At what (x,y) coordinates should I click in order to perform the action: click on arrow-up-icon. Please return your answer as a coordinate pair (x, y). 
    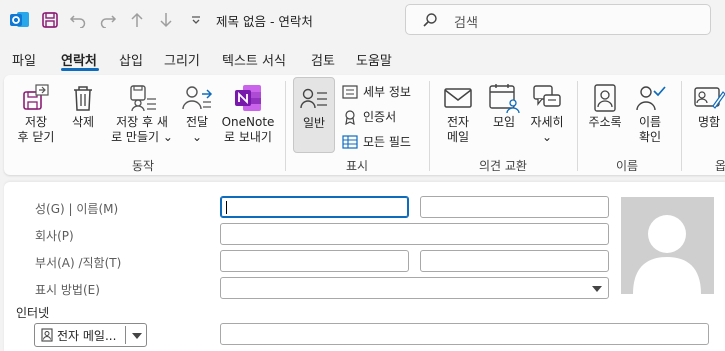
    Looking at the image, I should click on (137, 20).